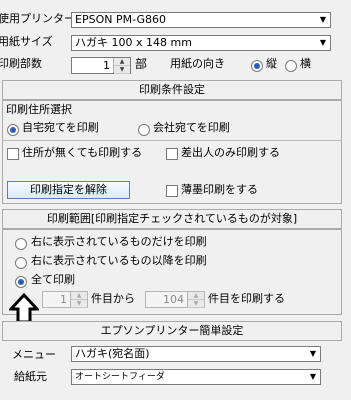  What do you see at coordinates (21, 282) in the screenshot?
I see `print-all-radio` at bounding box center [21, 282].